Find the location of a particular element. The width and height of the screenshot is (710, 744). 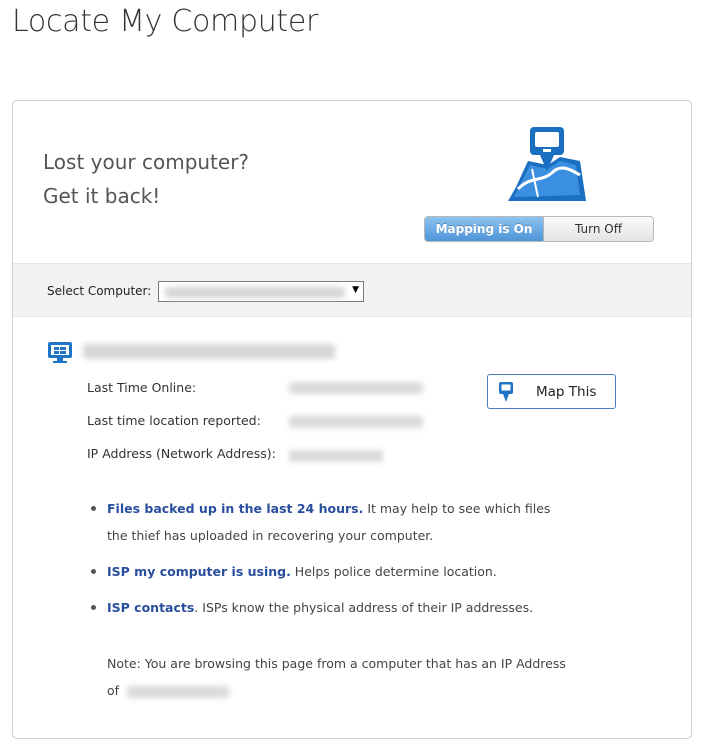

last-online-label: Last Time Online: is located at coordinates (142, 387).